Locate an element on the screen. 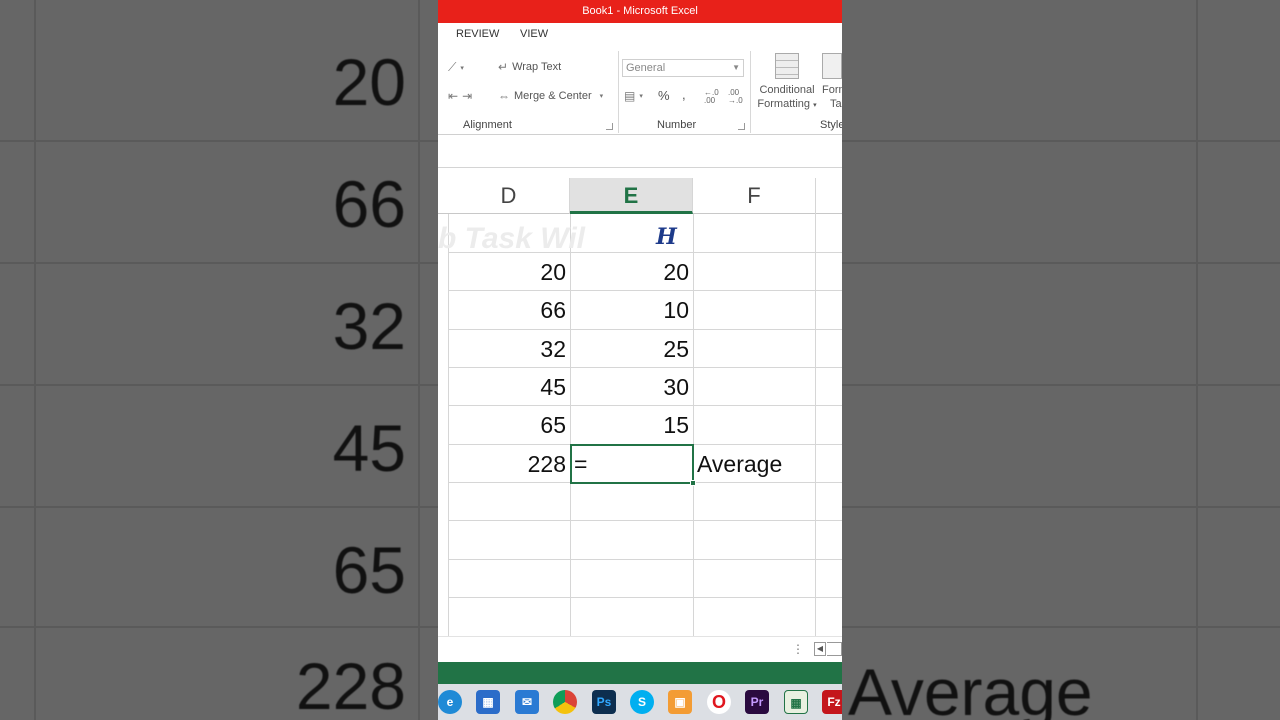  orientation-button: ⟋ ▾ is located at coordinates (456, 67).